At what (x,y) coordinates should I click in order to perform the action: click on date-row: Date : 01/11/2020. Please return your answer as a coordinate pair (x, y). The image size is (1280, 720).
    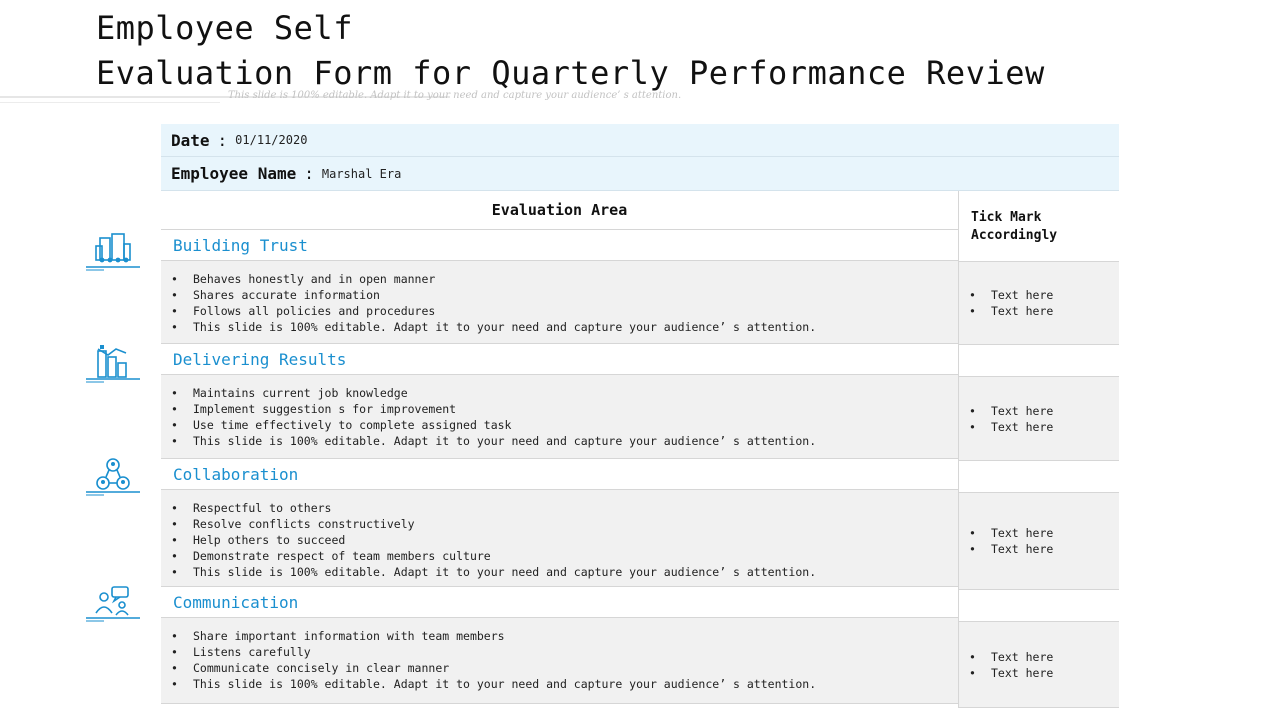
    Looking at the image, I should click on (640, 140).